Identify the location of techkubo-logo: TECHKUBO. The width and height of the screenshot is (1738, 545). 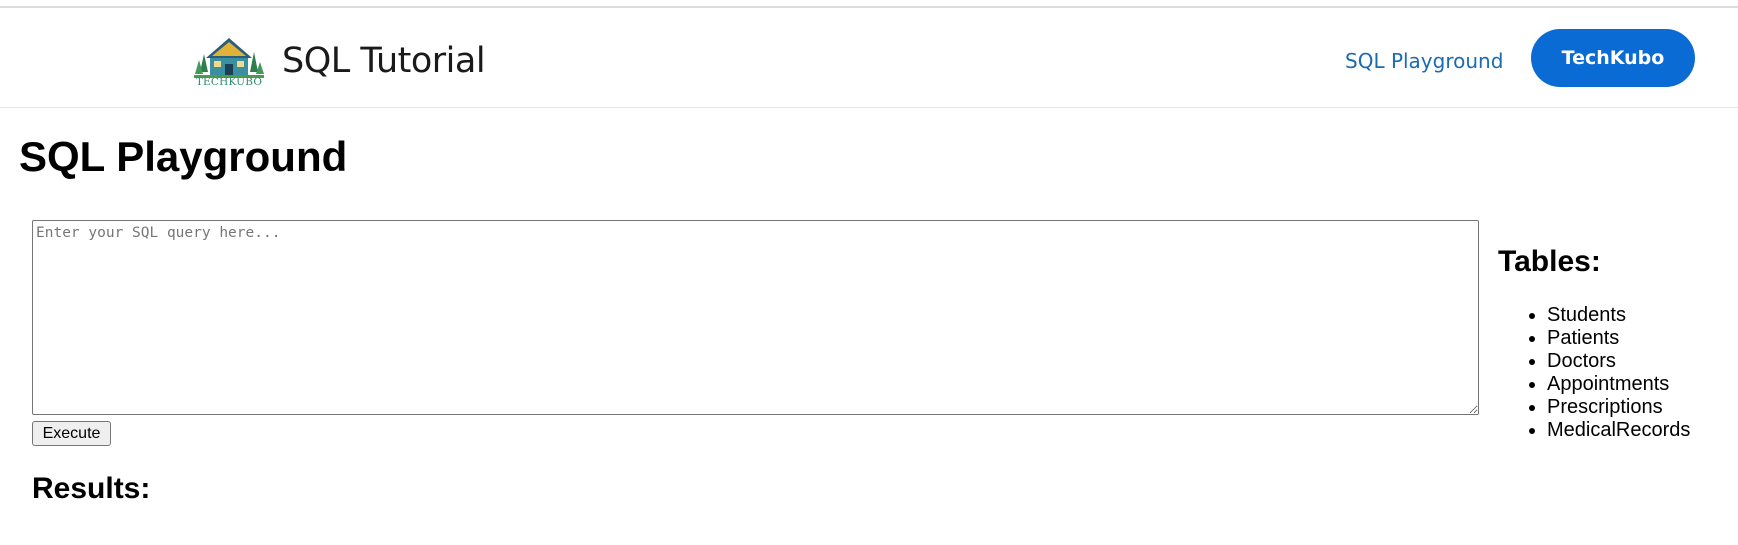
(229, 61).